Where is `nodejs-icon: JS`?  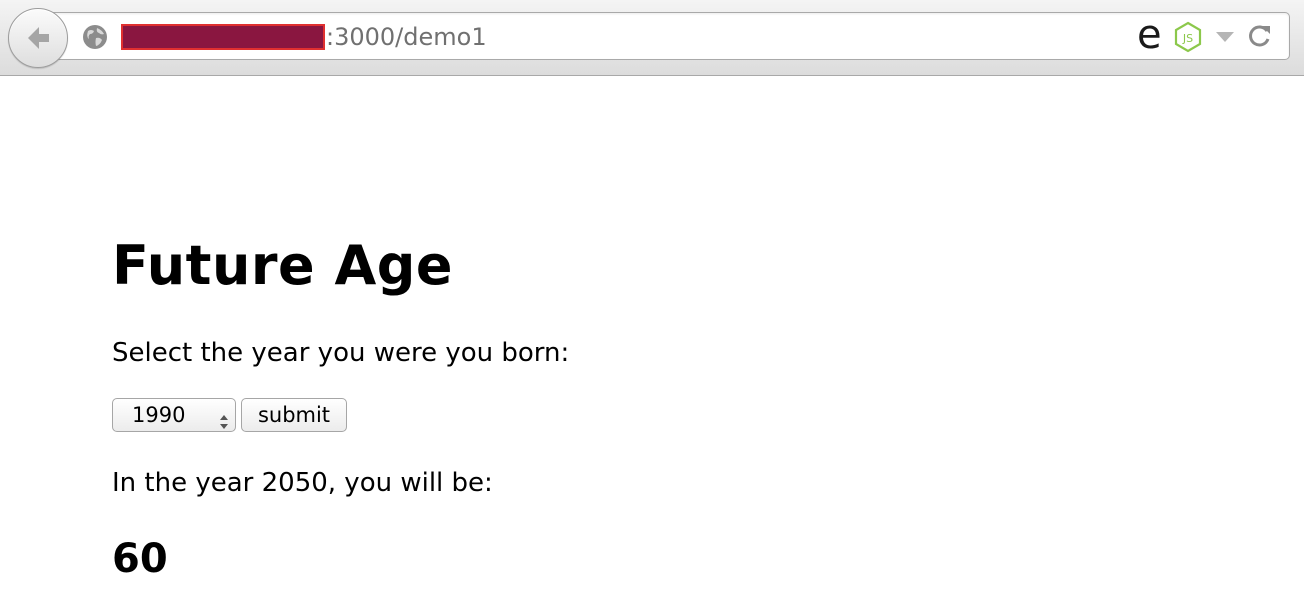
nodejs-icon: JS is located at coordinates (1188, 45).